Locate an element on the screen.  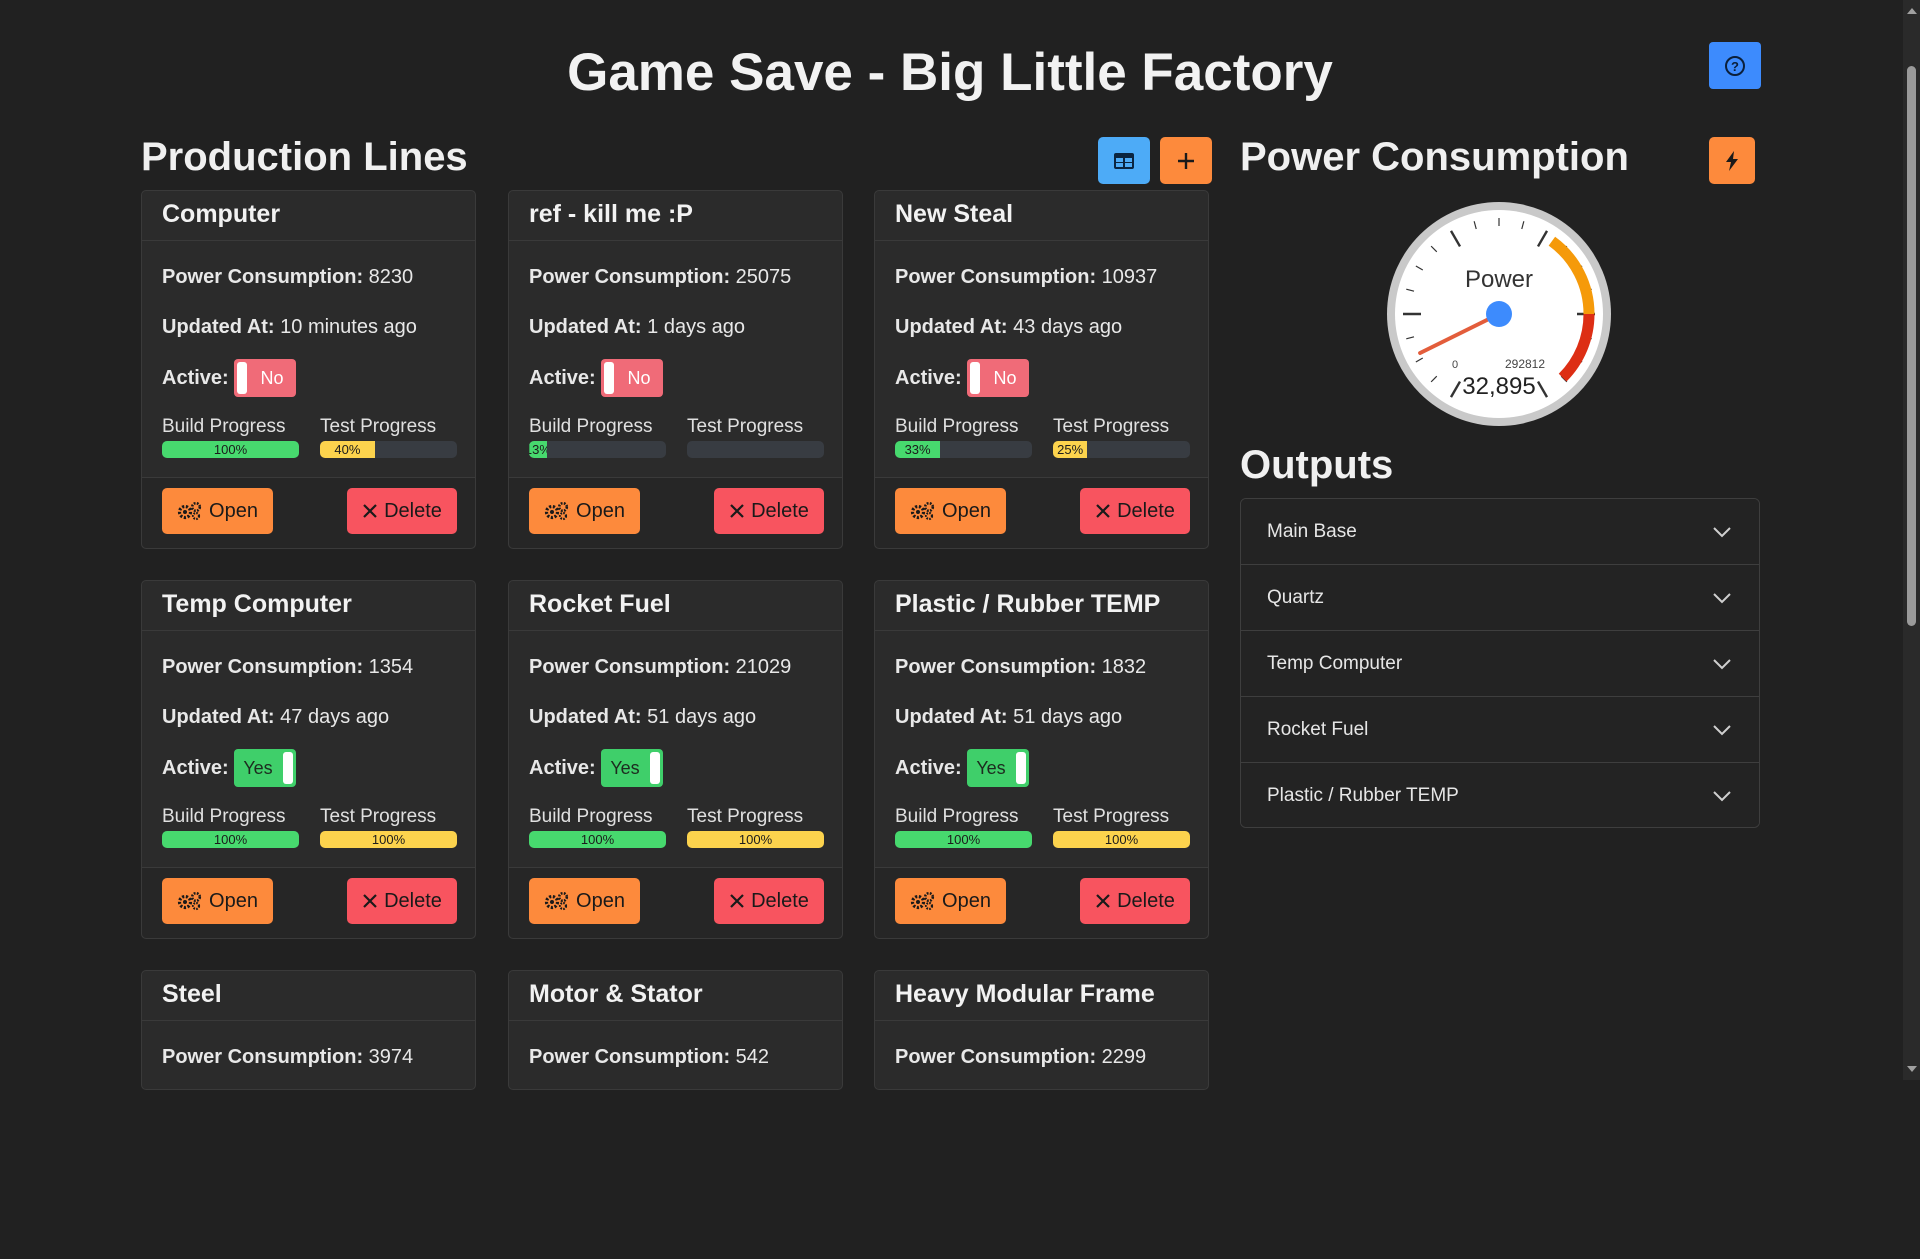
power-value: 10937 is located at coordinates (1129, 277).